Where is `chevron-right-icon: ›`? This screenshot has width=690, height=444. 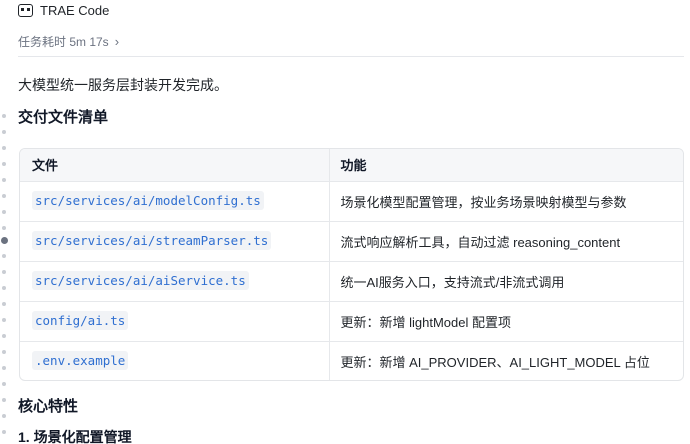
chevron-right-icon: › is located at coordinates (117, 41).